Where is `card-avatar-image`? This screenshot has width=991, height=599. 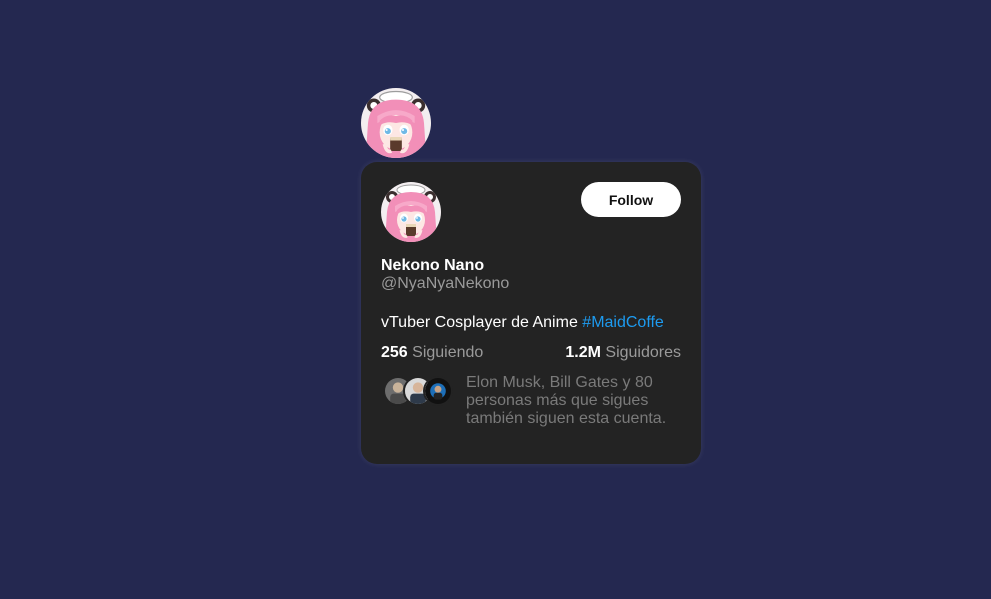 card-avatar-image is located at coordinates (411, 212).